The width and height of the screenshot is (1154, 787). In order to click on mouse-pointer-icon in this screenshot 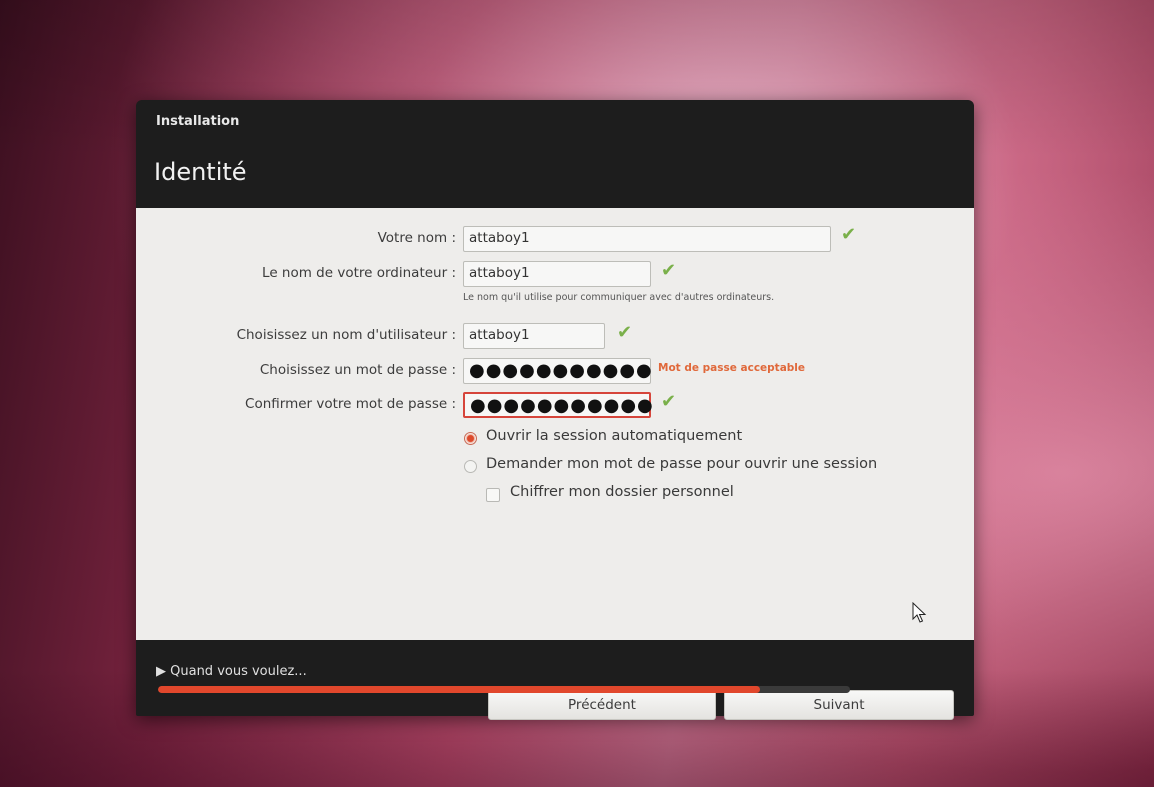, I will do `click(919, 612)`.